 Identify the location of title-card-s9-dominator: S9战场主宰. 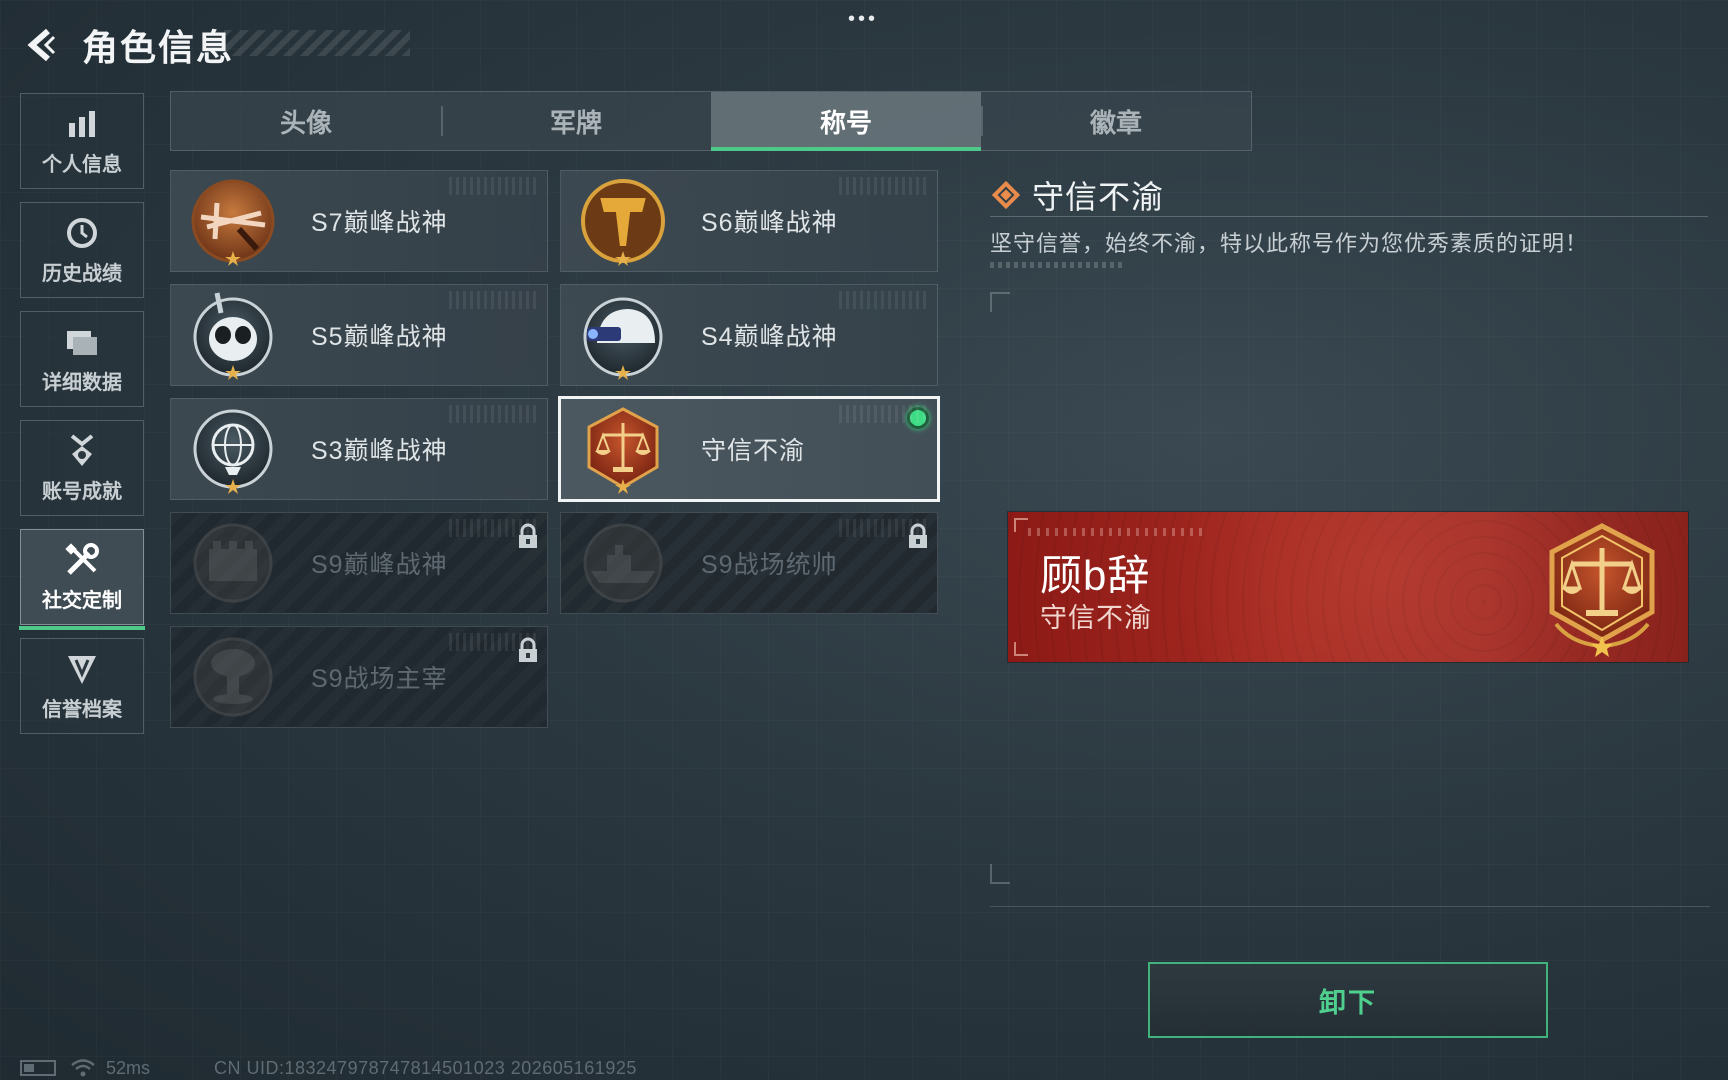
(359, 677).